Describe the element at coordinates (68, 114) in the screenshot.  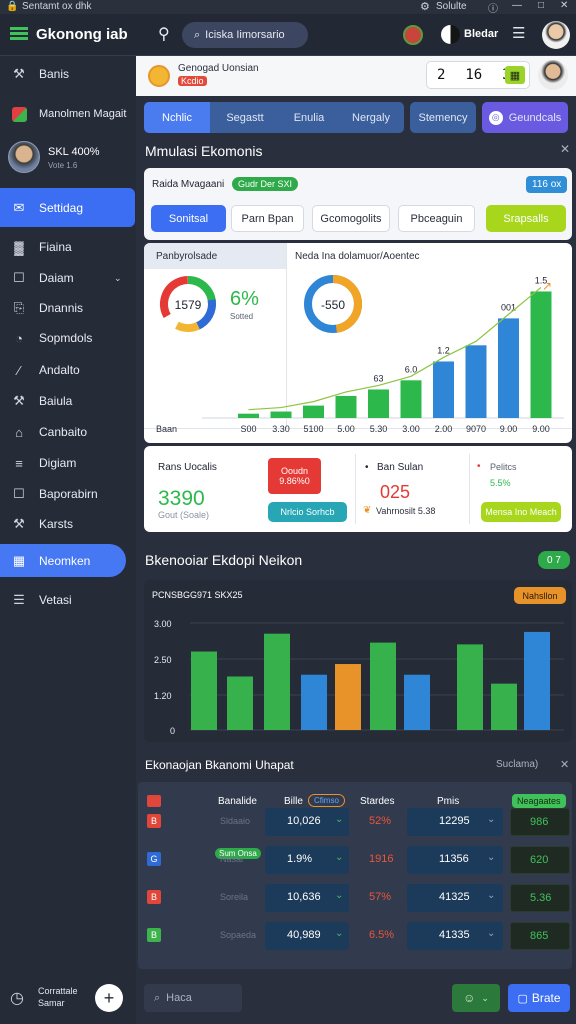
I see `sidebar-item-manolmen: Manolmen Magait` at that location.